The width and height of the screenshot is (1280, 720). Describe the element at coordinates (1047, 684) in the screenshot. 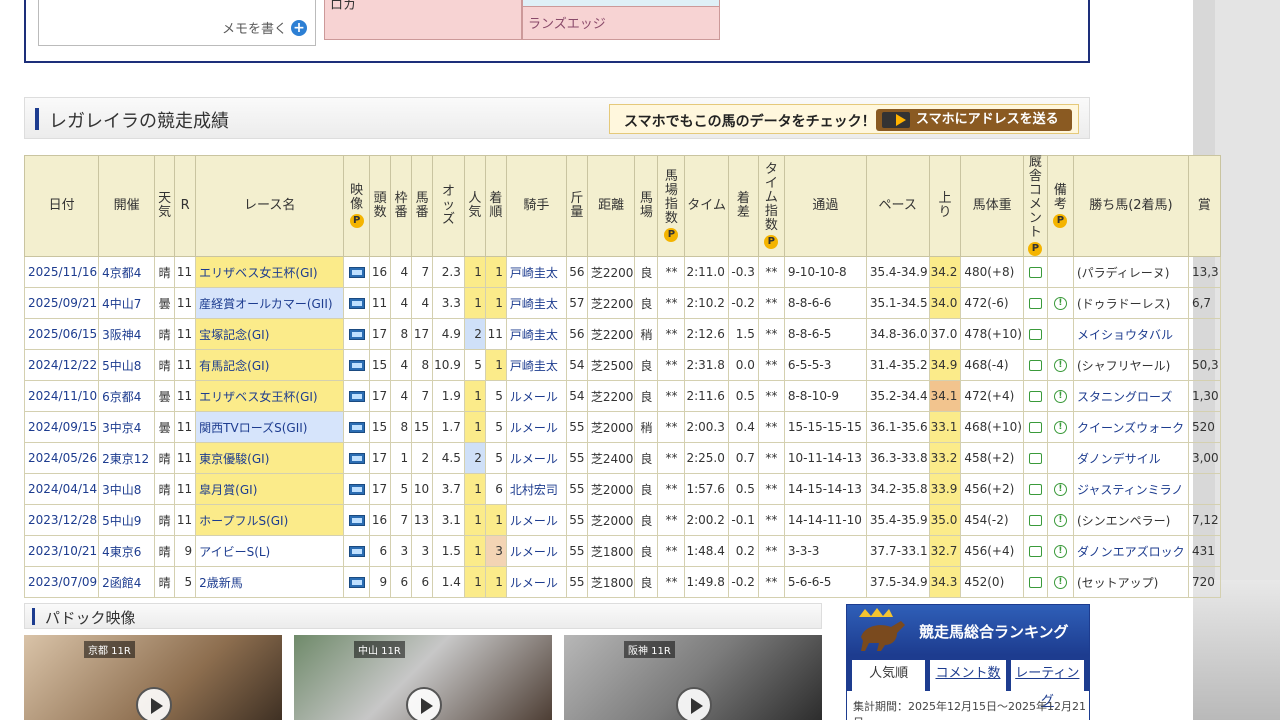

I see `tab-rating: レーティング` at that location.